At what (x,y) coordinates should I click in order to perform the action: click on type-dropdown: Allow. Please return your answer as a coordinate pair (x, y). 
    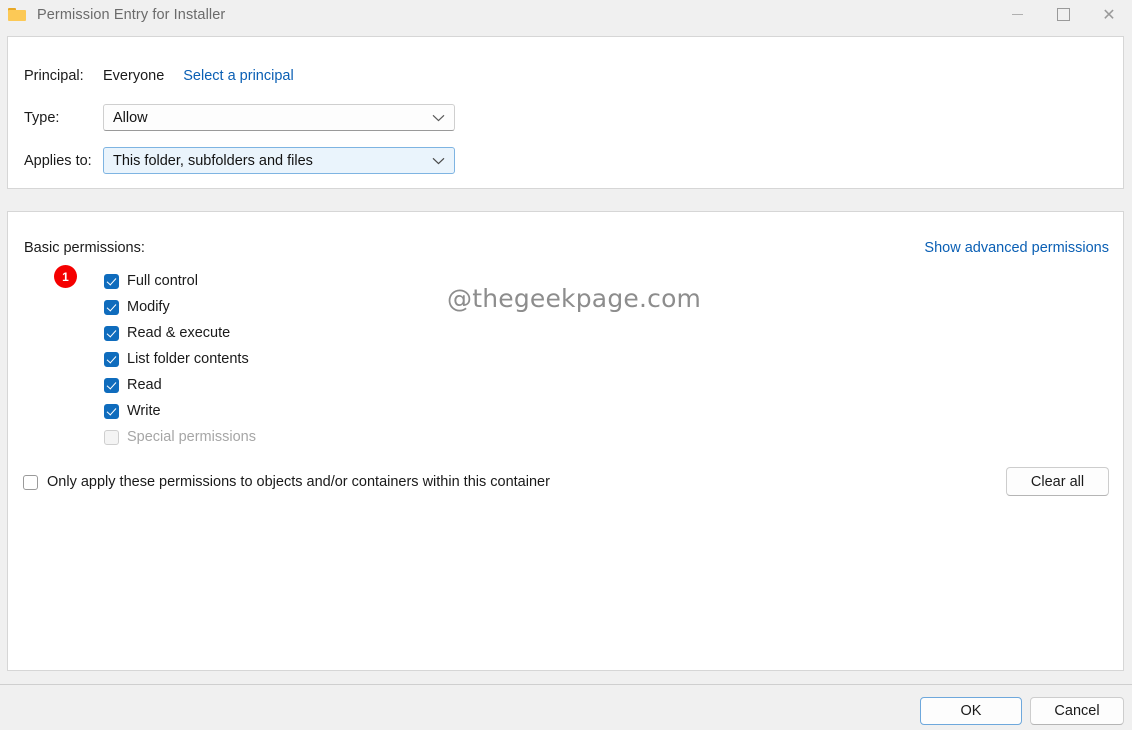
    Looking at the image, I should click on (279, 117).